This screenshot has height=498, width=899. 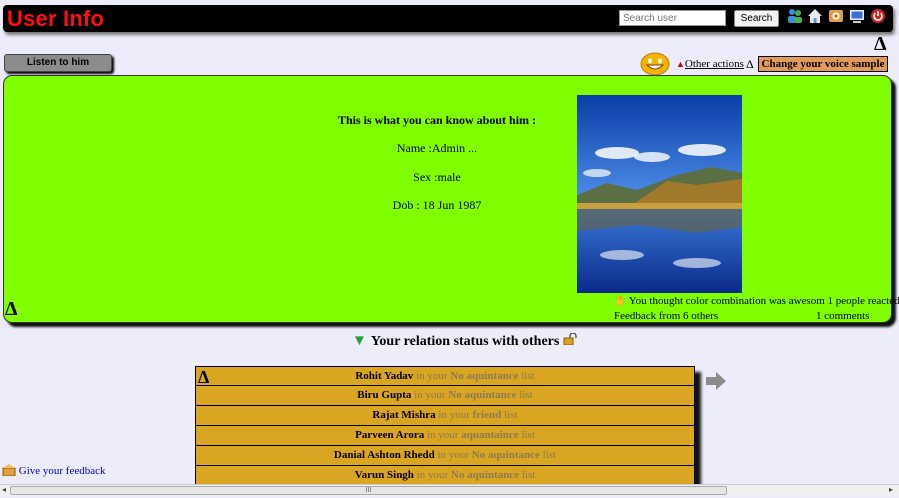 What do you see at coordinates (680, 64) in the screenshot?
I see `triangle-up-icon: ▲` at bounding box center [680, 64].